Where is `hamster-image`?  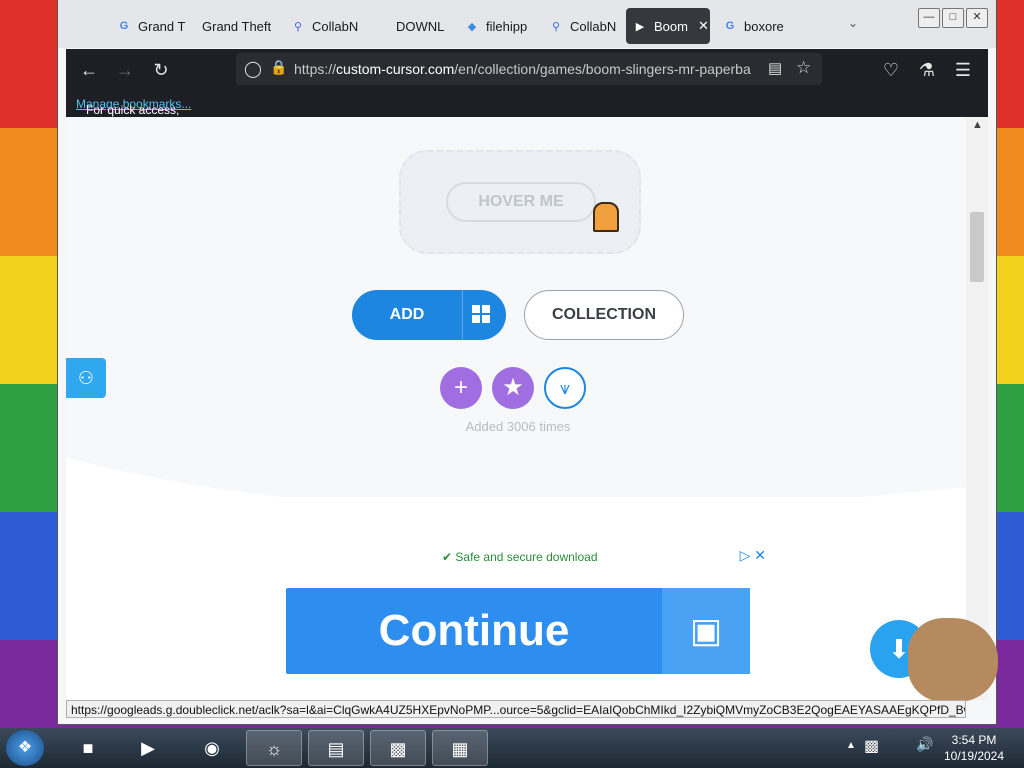
hamster-image is located at coordinates (953, 660).